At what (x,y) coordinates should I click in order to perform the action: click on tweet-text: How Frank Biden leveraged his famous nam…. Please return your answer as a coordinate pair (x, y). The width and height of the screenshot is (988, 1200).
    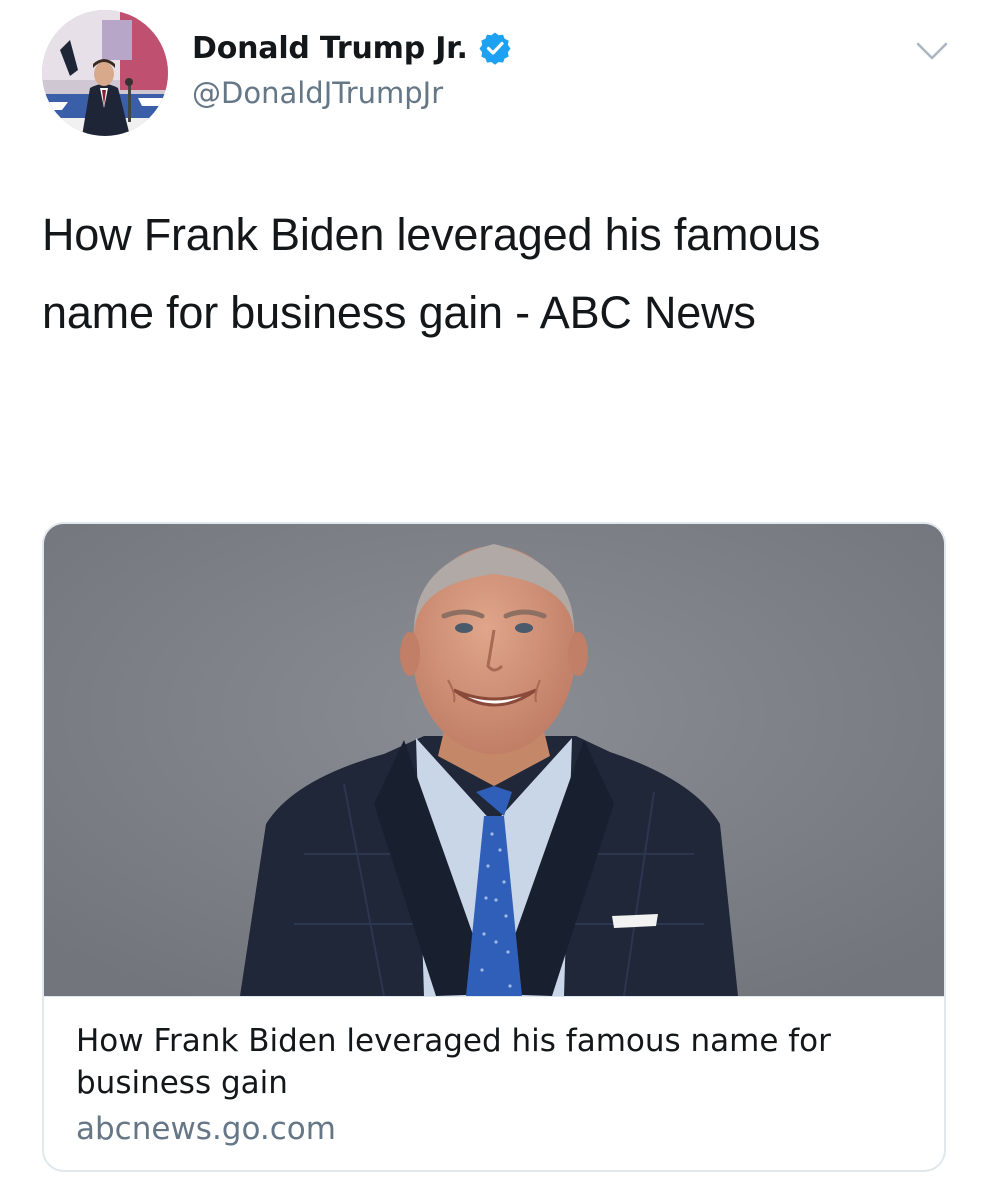
    Looking at the image, I should click on (431, 273).